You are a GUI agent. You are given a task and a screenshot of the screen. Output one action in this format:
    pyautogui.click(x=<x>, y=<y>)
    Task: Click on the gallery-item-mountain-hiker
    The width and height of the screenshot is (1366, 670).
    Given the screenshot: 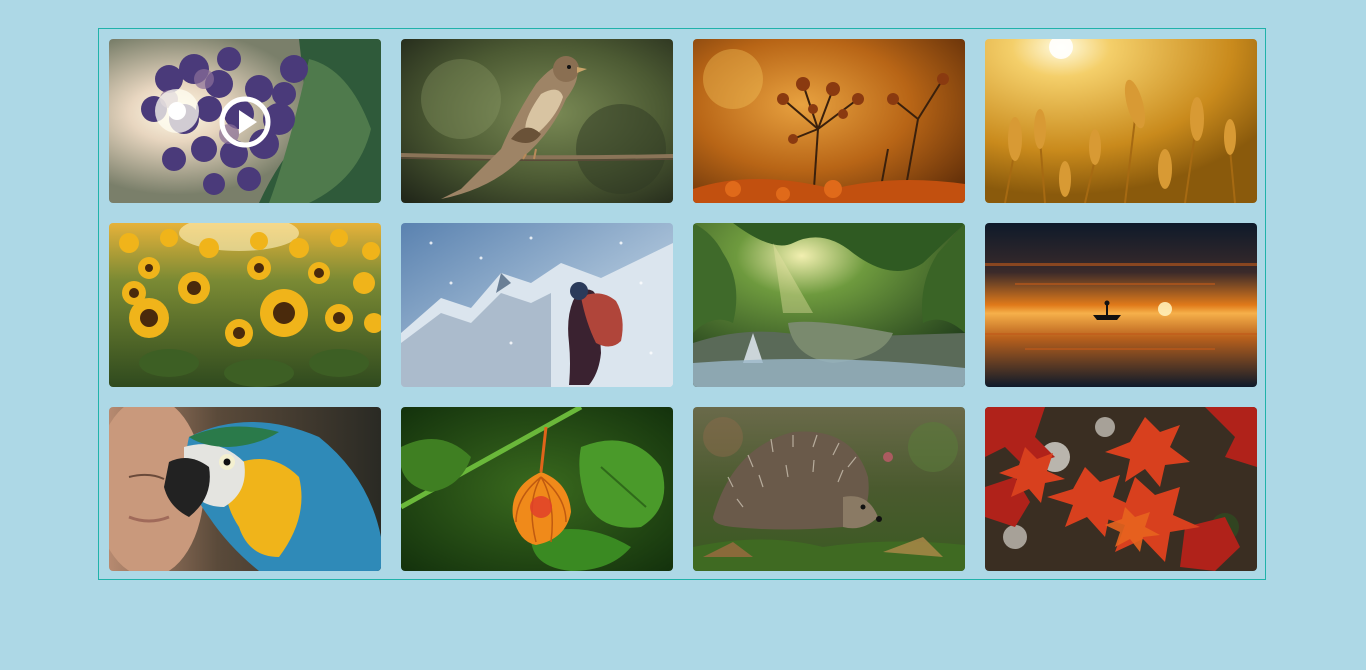 What is the action you would take?
    pyautogui.click(x=537, y=305)
    